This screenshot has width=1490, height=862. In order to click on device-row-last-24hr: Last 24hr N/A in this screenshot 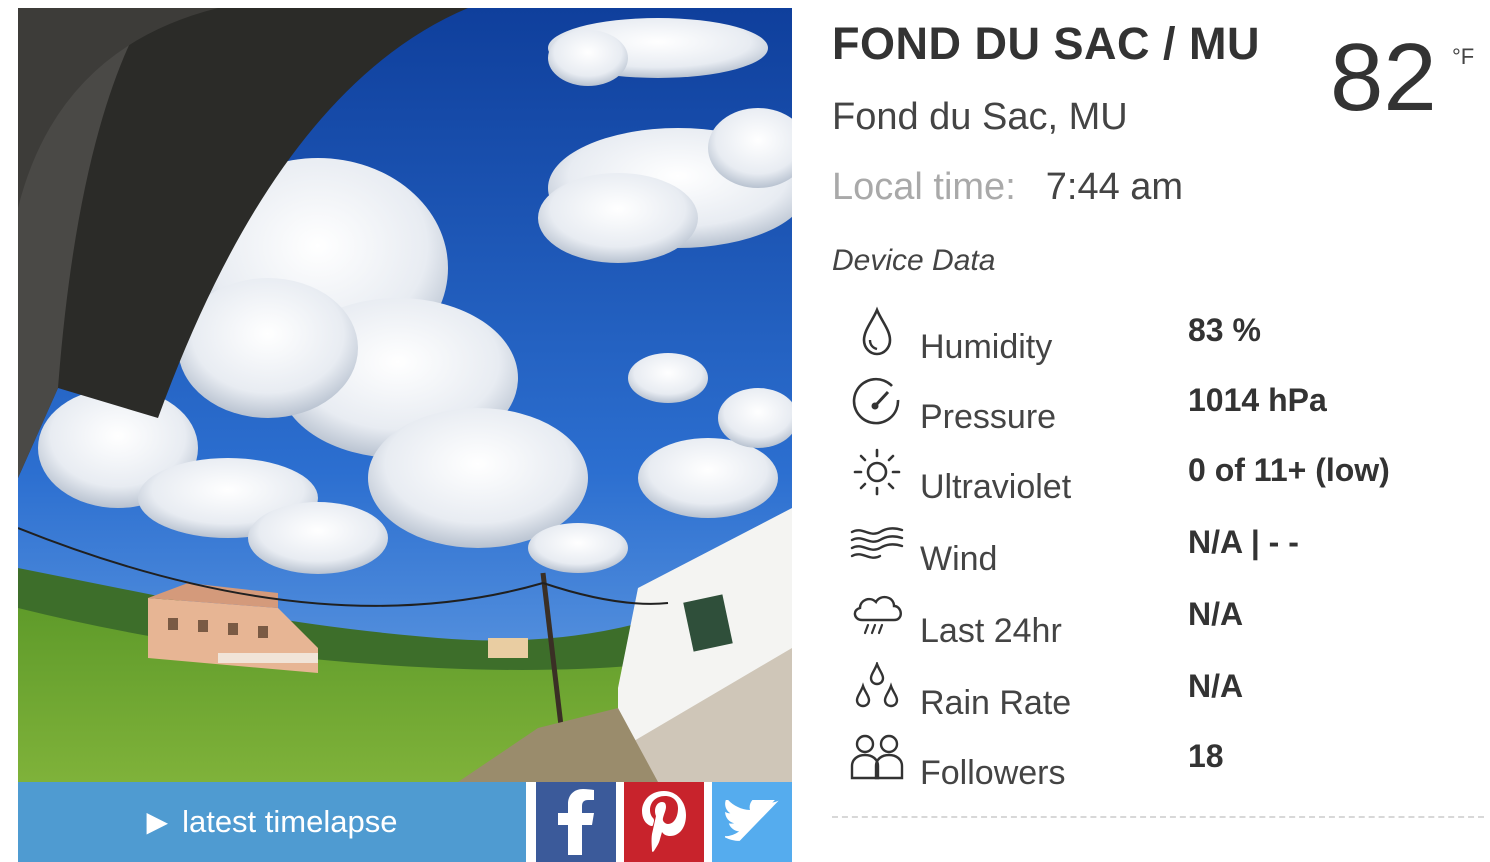, I will do `click(1168, 622)`.